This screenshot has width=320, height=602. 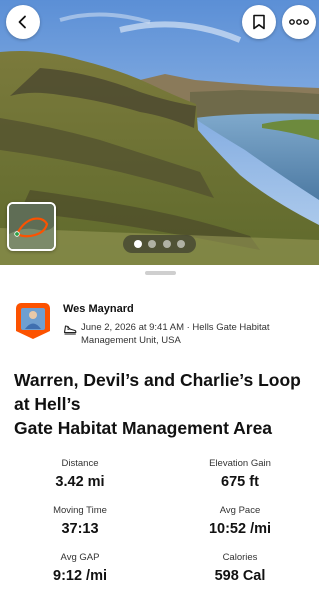 I want to click on stat-calories: Calories 598 Cal, so click(x=240, y=568).